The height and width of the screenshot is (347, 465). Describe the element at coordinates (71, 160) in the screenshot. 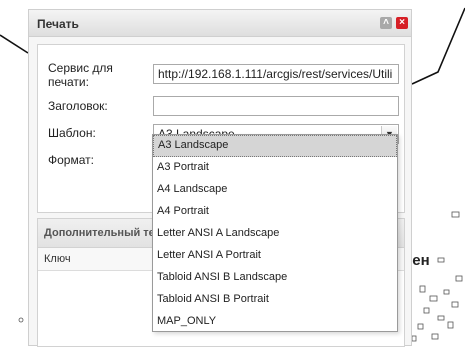

I see `format-label: Формат:` at that location.